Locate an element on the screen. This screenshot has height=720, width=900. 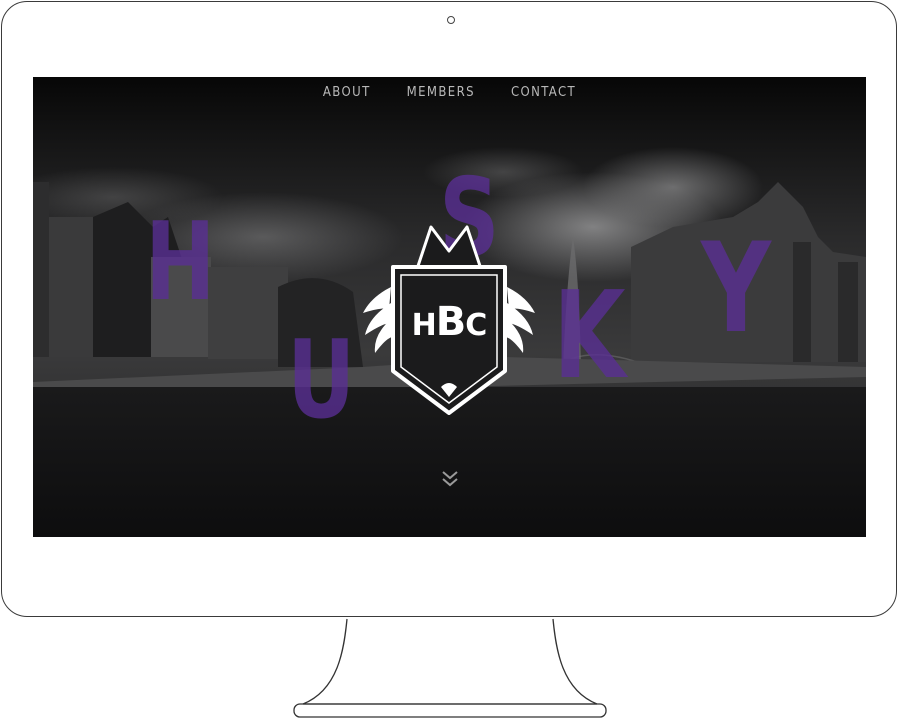
logo-letter-h: H is located at coordinates (424, 325).